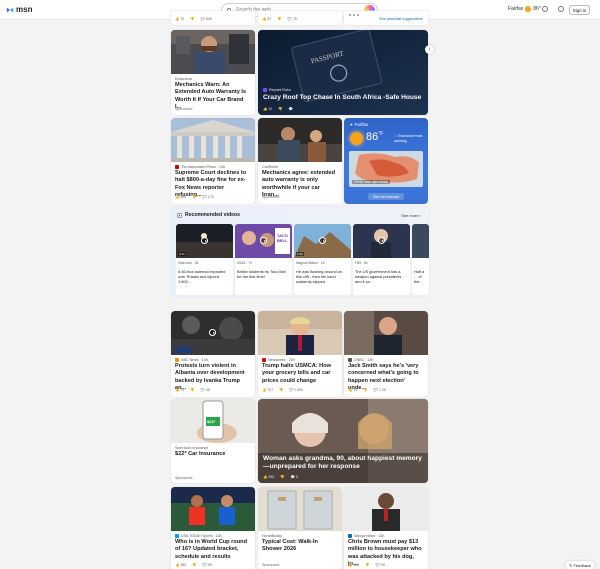 The width and height of the screenshot is (600, 569). What do you see at coordinates (213, 454) in the screenshot?
I see `card-title: $22* Car Insurance` at bounding box center [213, 454].